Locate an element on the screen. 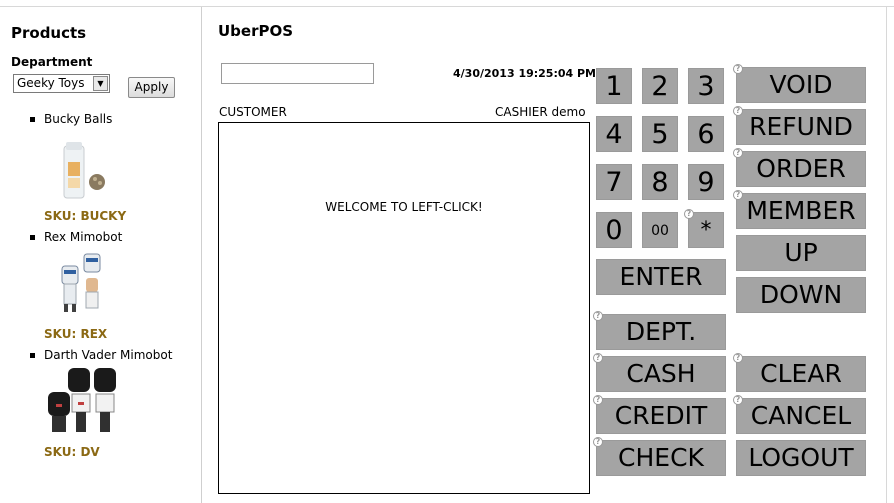 This screenshot has width=894, height=503. key-7: 7 is located at coordinates (614, 182).